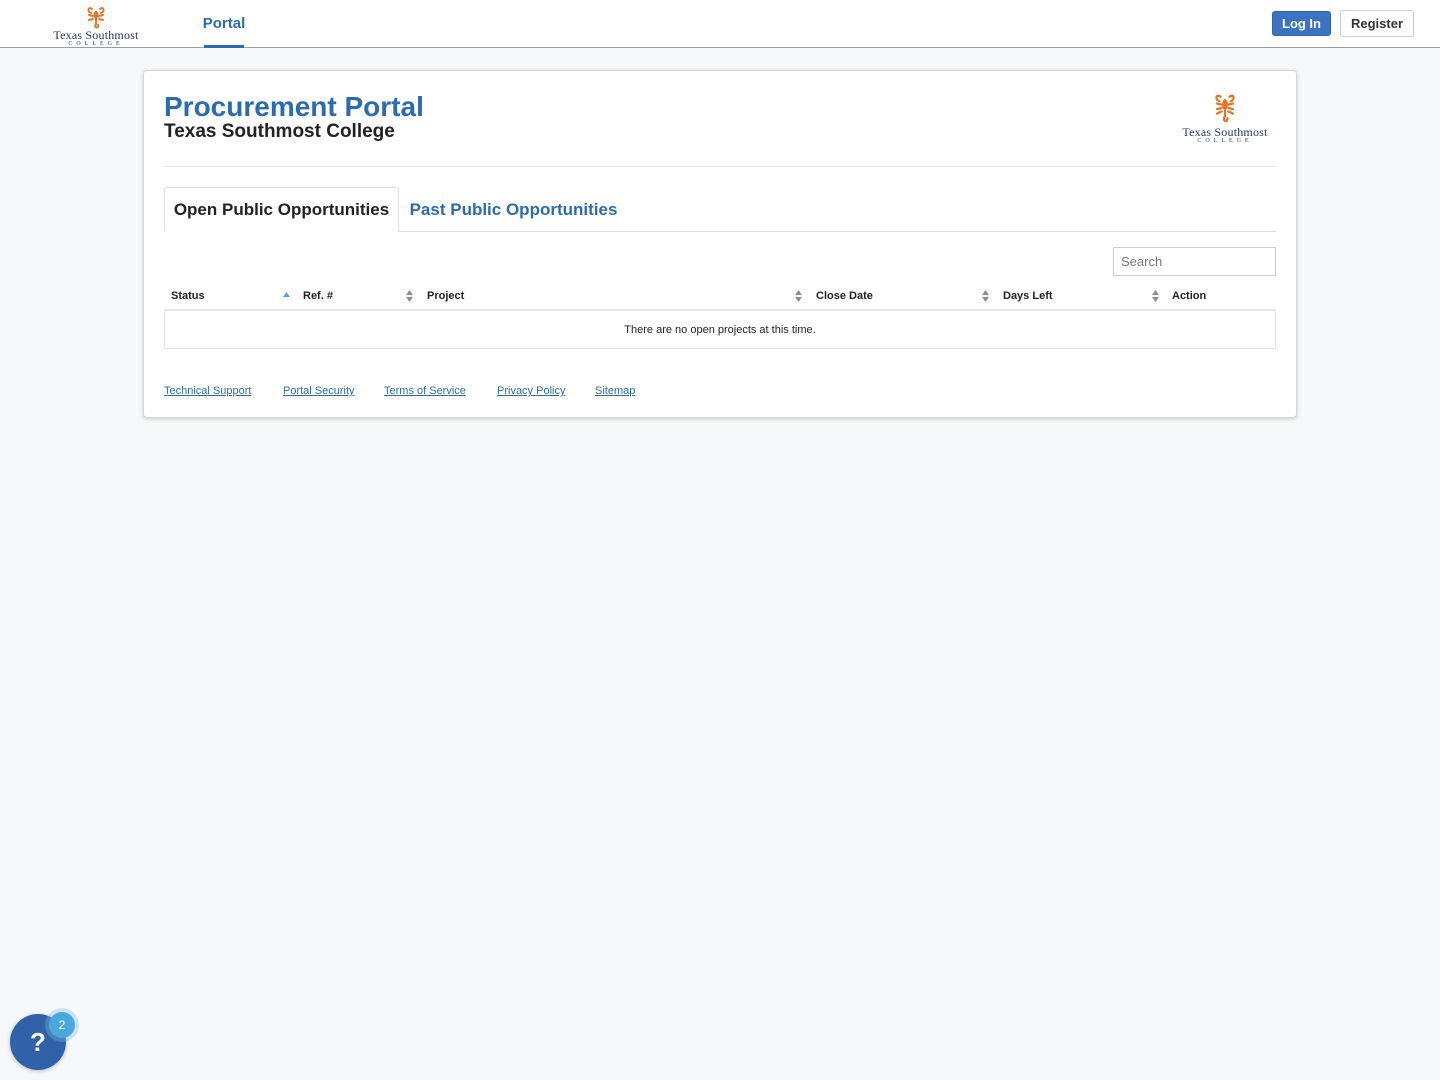 This screenshot has height=1080, width=1440. Describe the element at coordinates (1225, 132) in the screenshot. I see `logo-name: Texas Southmost` at that location.